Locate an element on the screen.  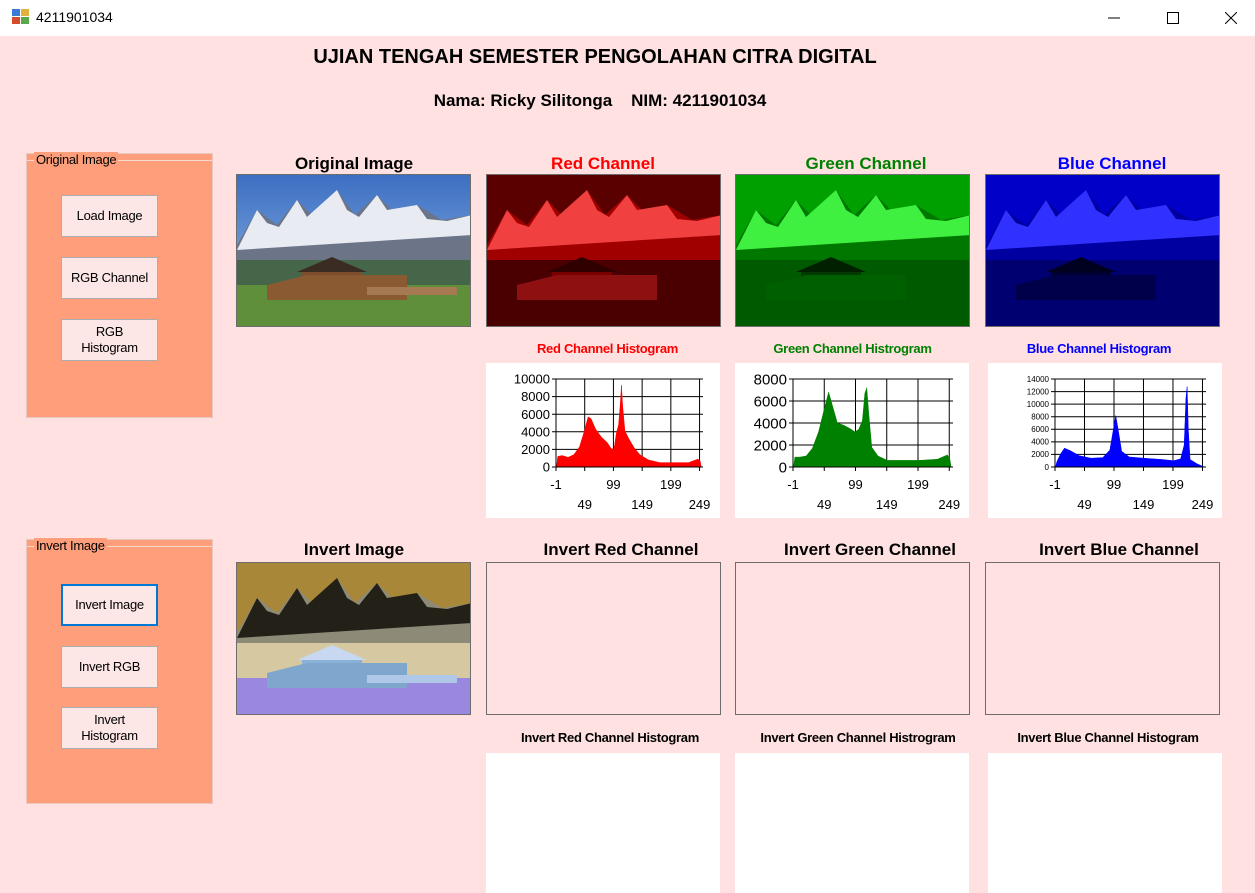
red-histogram-title: Red Channel Histogram is located at coordinates (607, 348).